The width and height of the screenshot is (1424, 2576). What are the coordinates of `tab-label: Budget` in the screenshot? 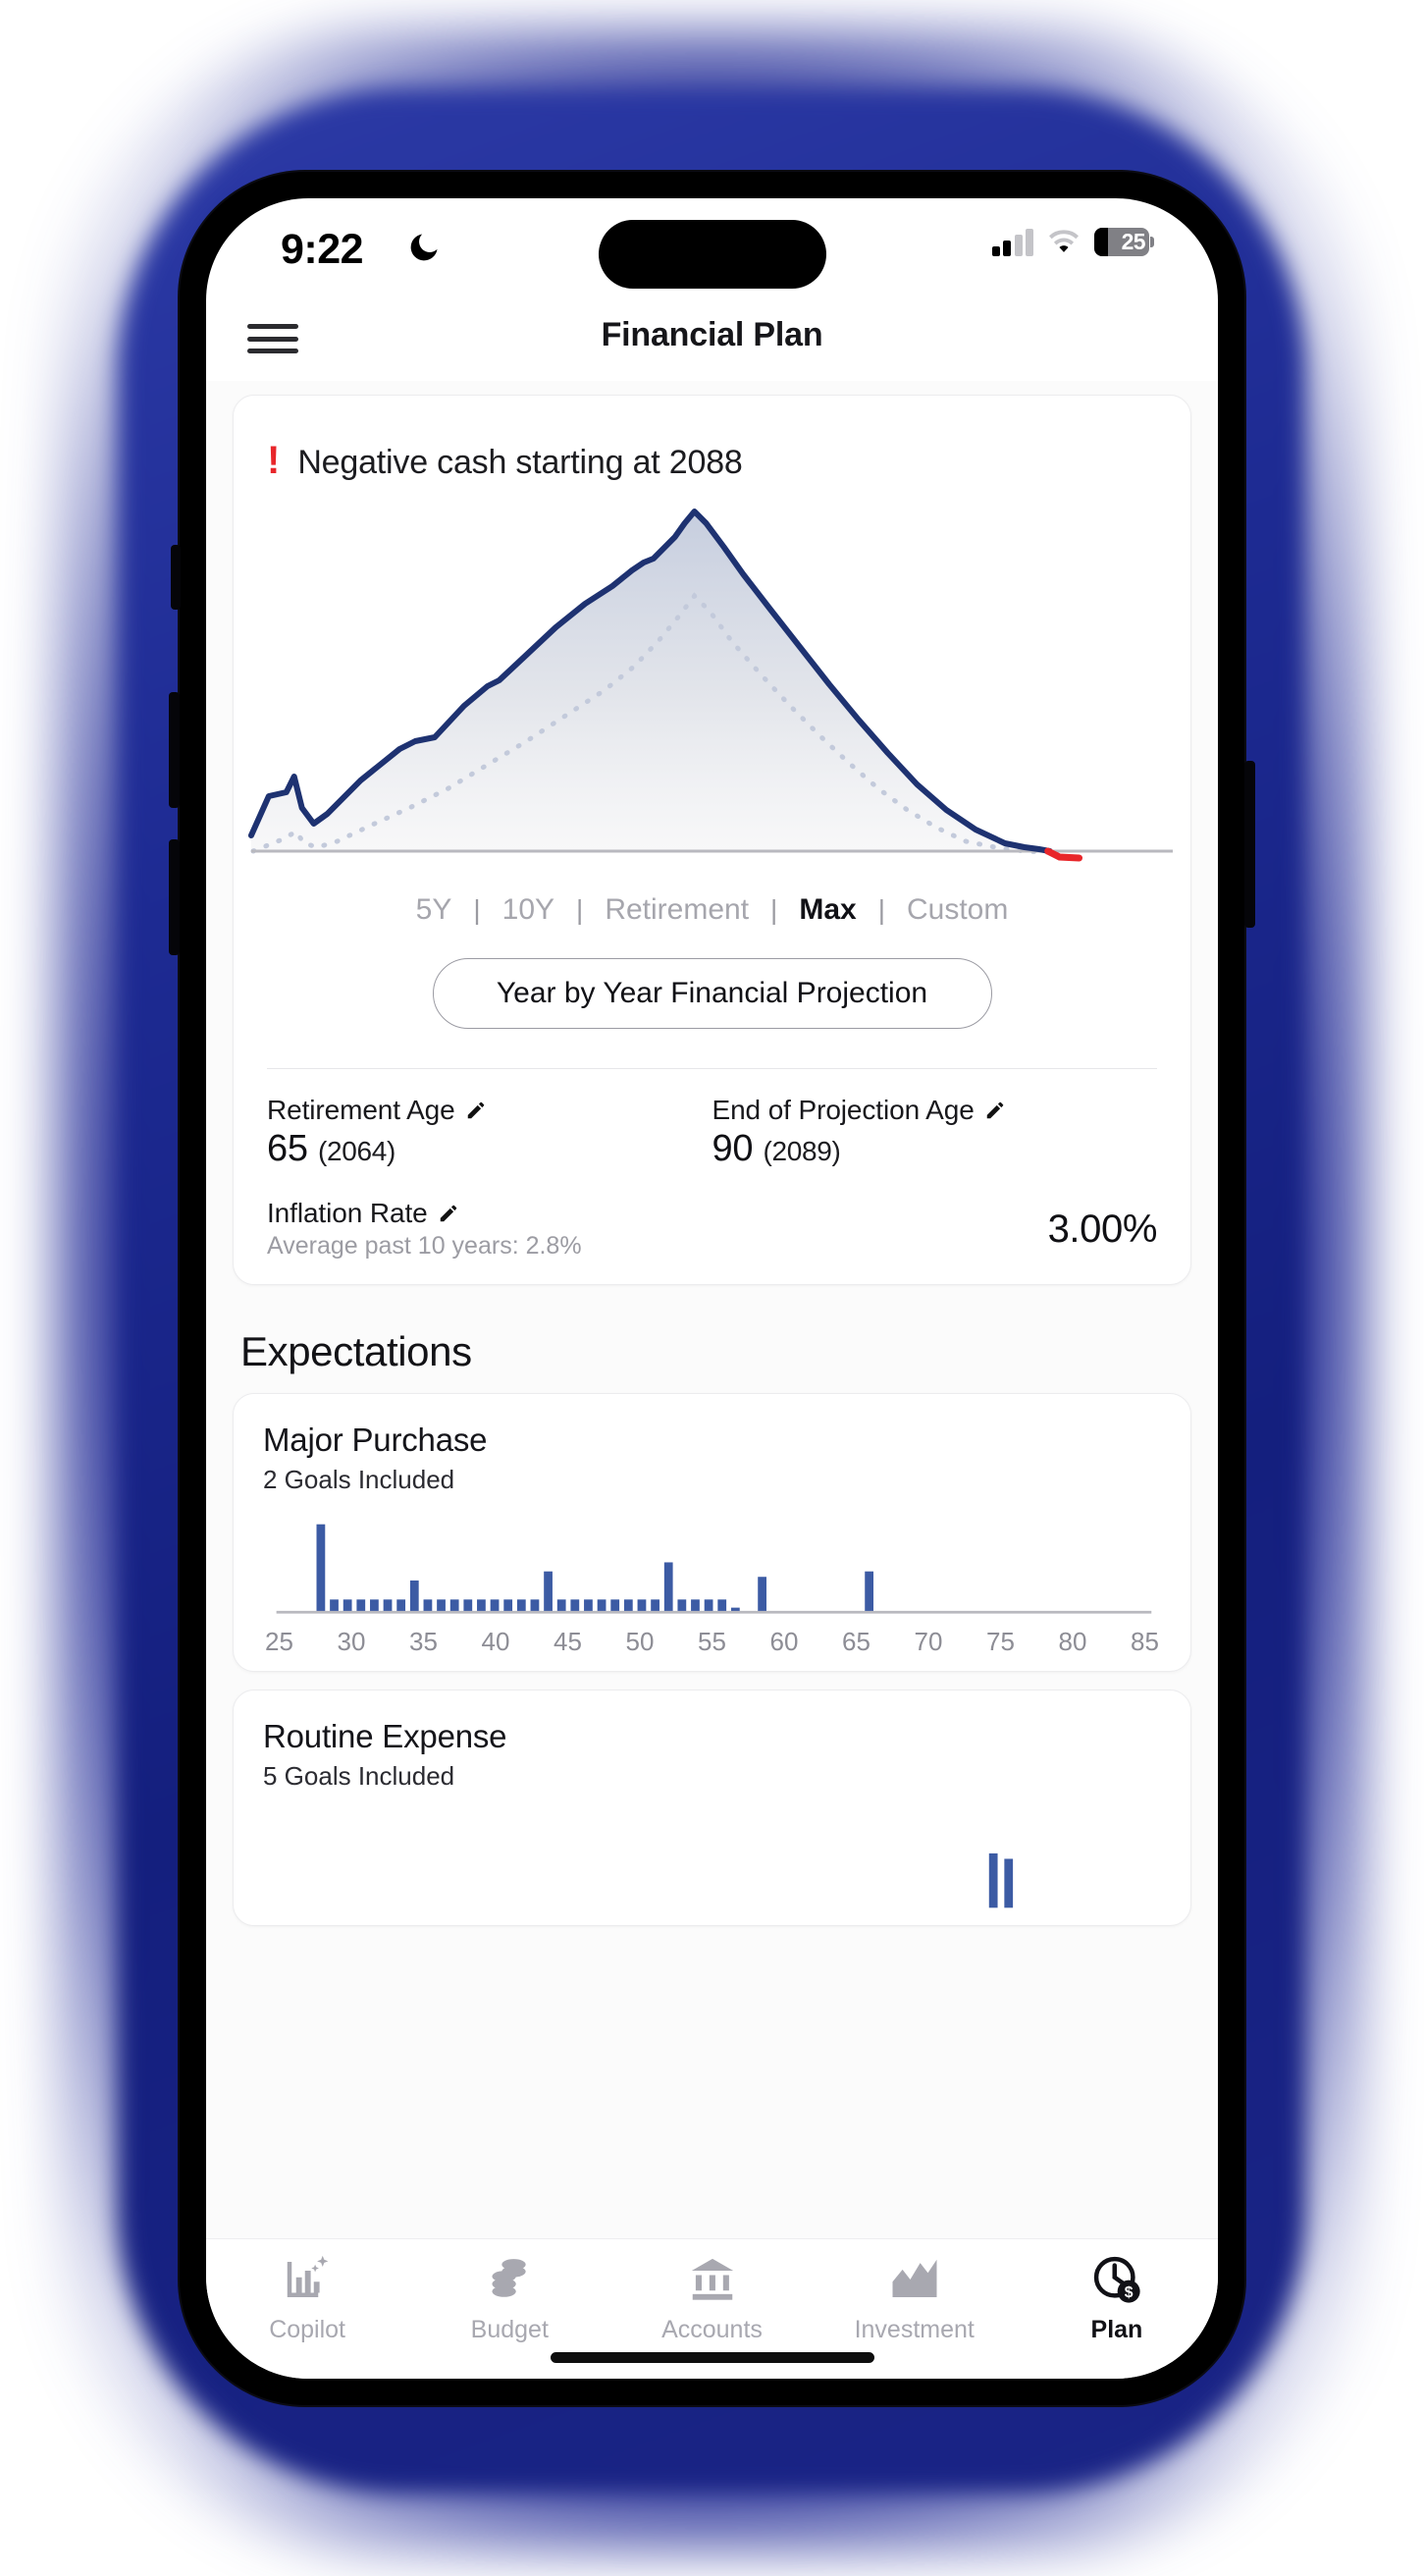 It's located at (509, 2329).